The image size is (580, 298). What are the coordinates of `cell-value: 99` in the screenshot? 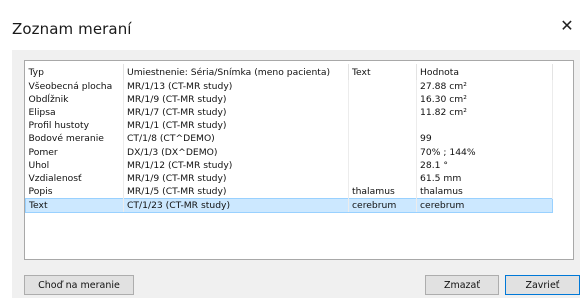 It's located at (484, 139).